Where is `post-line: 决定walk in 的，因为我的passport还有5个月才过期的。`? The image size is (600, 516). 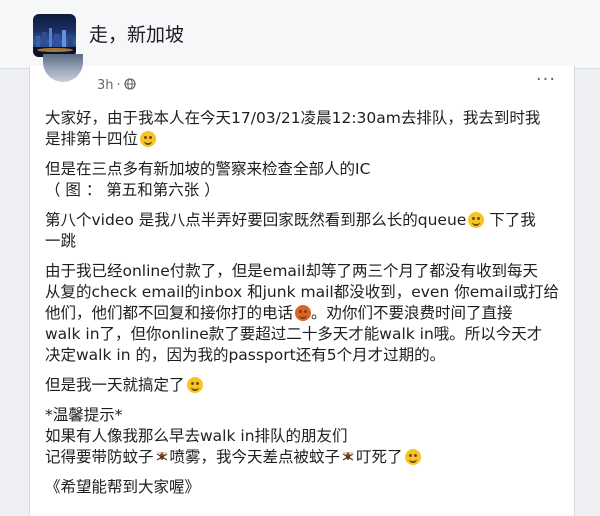
post-line: 决定walk in 的，因为我的passport还有5个月才过期的。 is located at coordinates (302, 355).